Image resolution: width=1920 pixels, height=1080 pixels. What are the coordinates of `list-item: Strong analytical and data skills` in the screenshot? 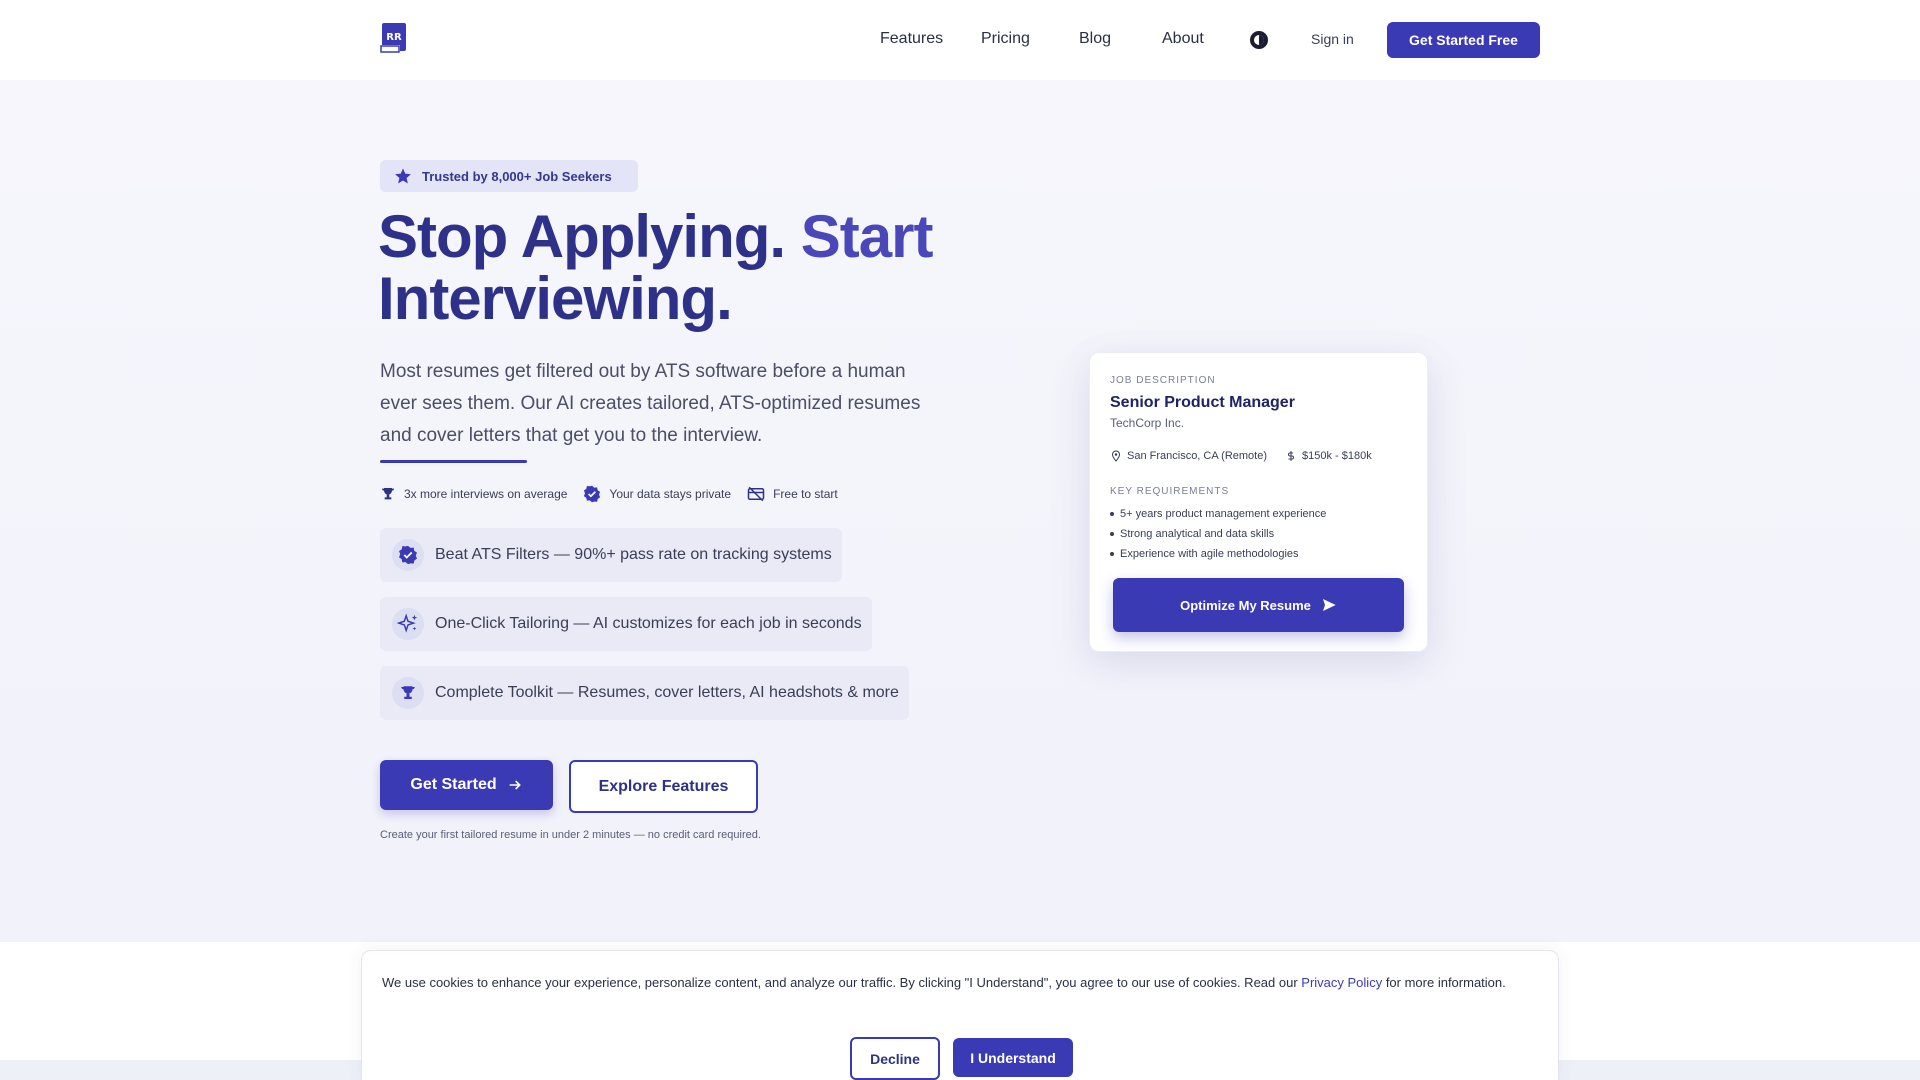 It's located at (1218, 534).